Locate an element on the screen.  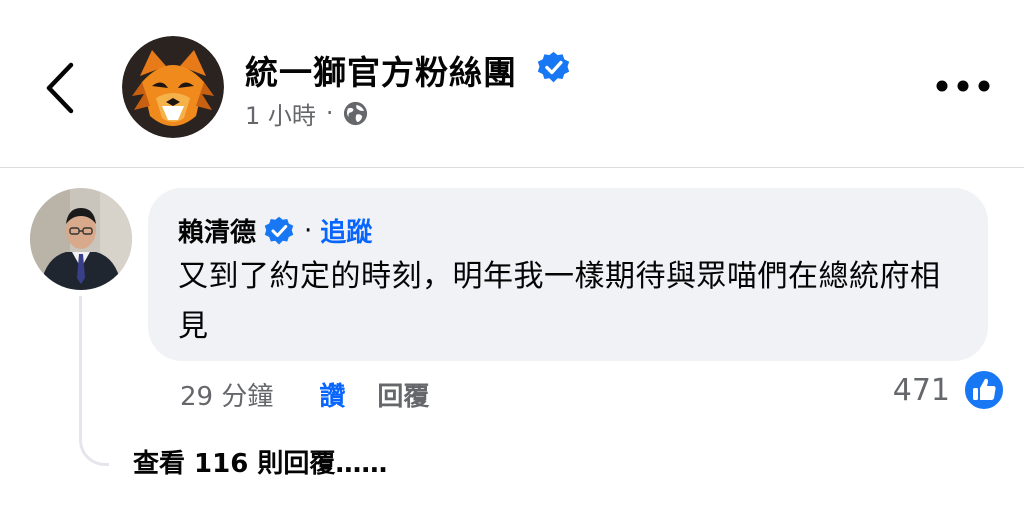
comment-text: 又到了約定的時刻，明年我一樣期待與眾喵們在總統府相見 is located at coordinates (559, 301).